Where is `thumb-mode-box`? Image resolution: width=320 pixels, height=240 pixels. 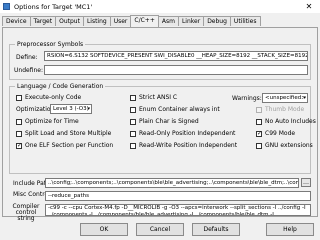 thumb-mode-box is located at coordinates (259, 109).